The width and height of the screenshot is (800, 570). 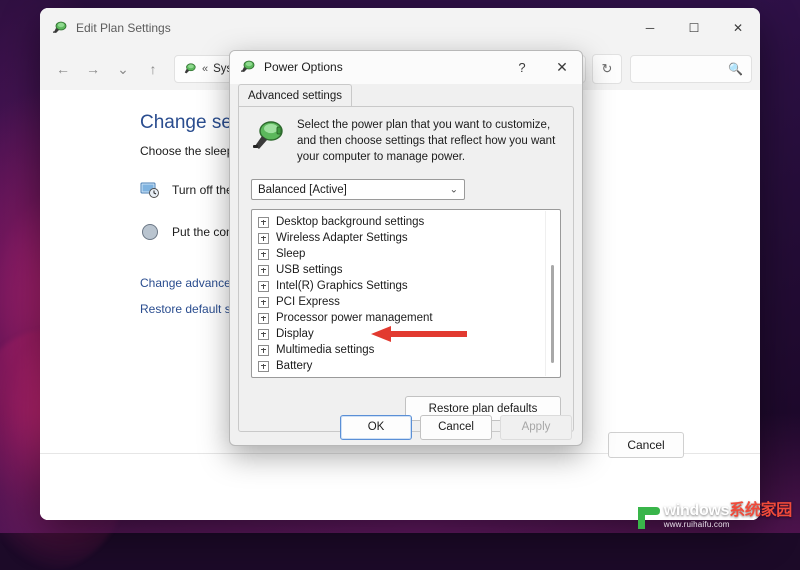 I want to click on dialog-close-button: ✕, so click(x=562, y=67).